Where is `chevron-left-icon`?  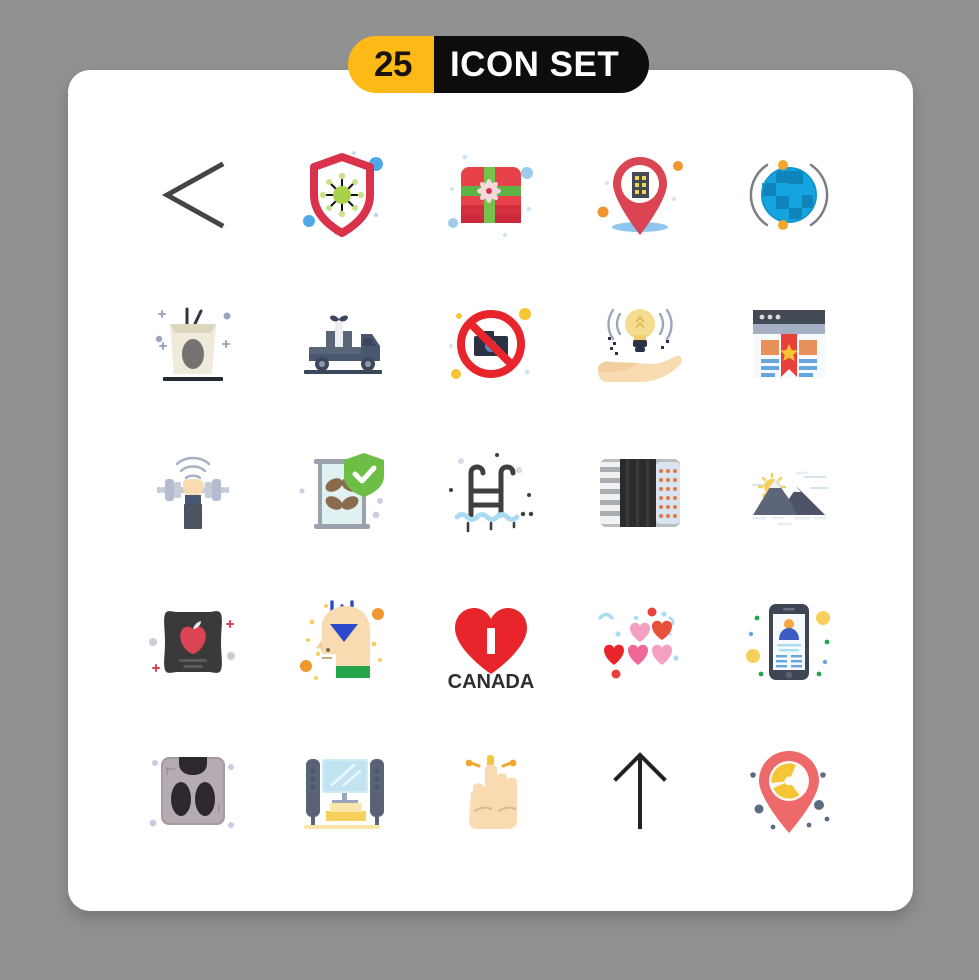 chevron-left-icon is located at coordinates (192, 194).